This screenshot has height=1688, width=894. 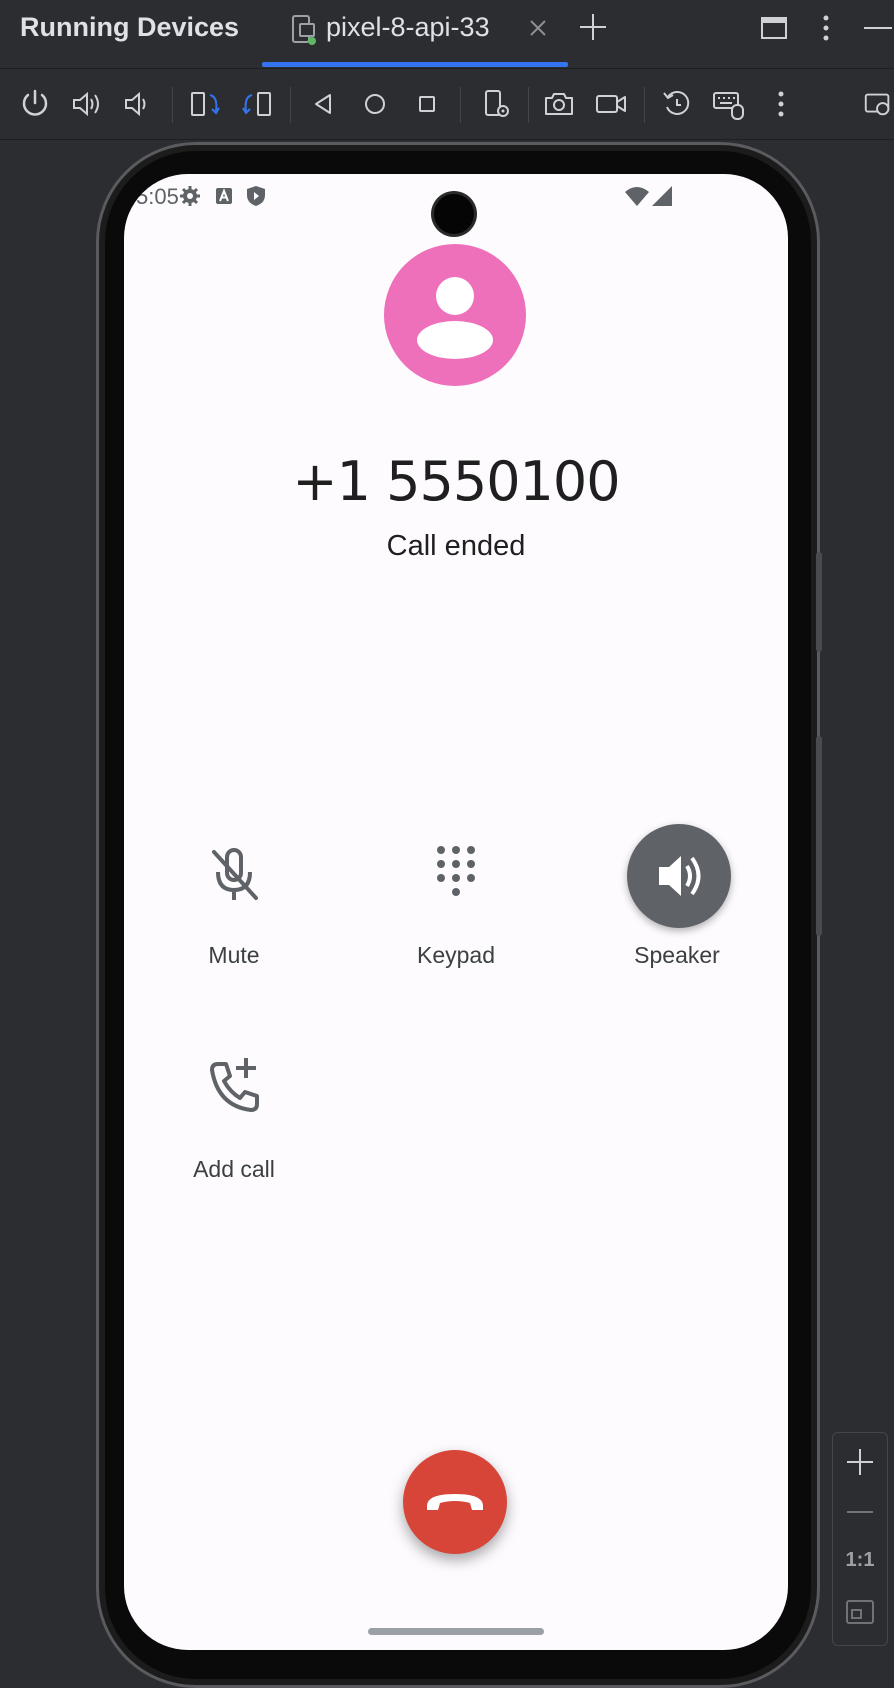 I want to click on dialpad-icon, so click(x=456, y=871).